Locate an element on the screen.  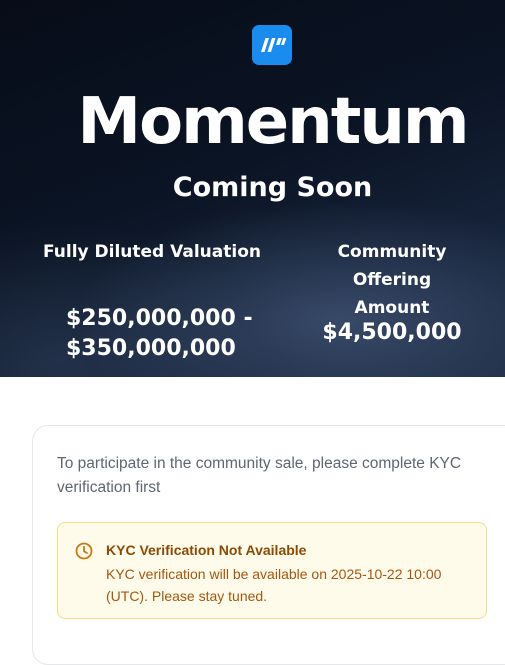
community-offering-value: $4,500,000 is located at coordinates (392, 332).